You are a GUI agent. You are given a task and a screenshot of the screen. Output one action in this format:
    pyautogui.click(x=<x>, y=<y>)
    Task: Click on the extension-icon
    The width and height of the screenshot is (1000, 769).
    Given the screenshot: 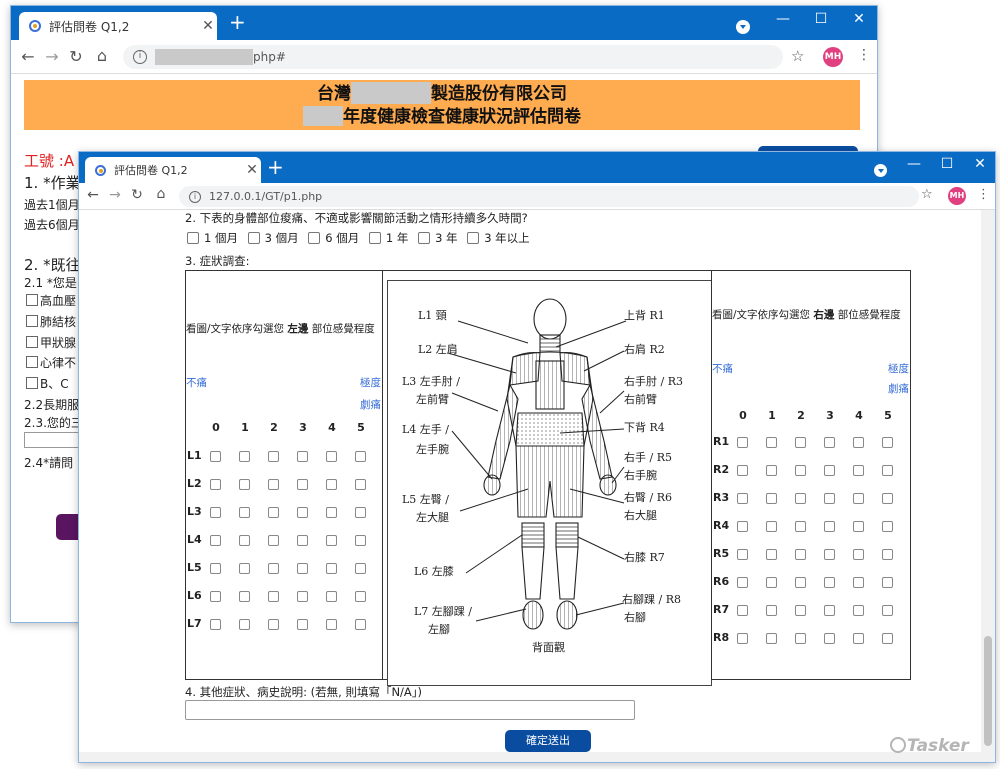 What is the action you would take?
    pyautogui.click(x=743, y=27)
    